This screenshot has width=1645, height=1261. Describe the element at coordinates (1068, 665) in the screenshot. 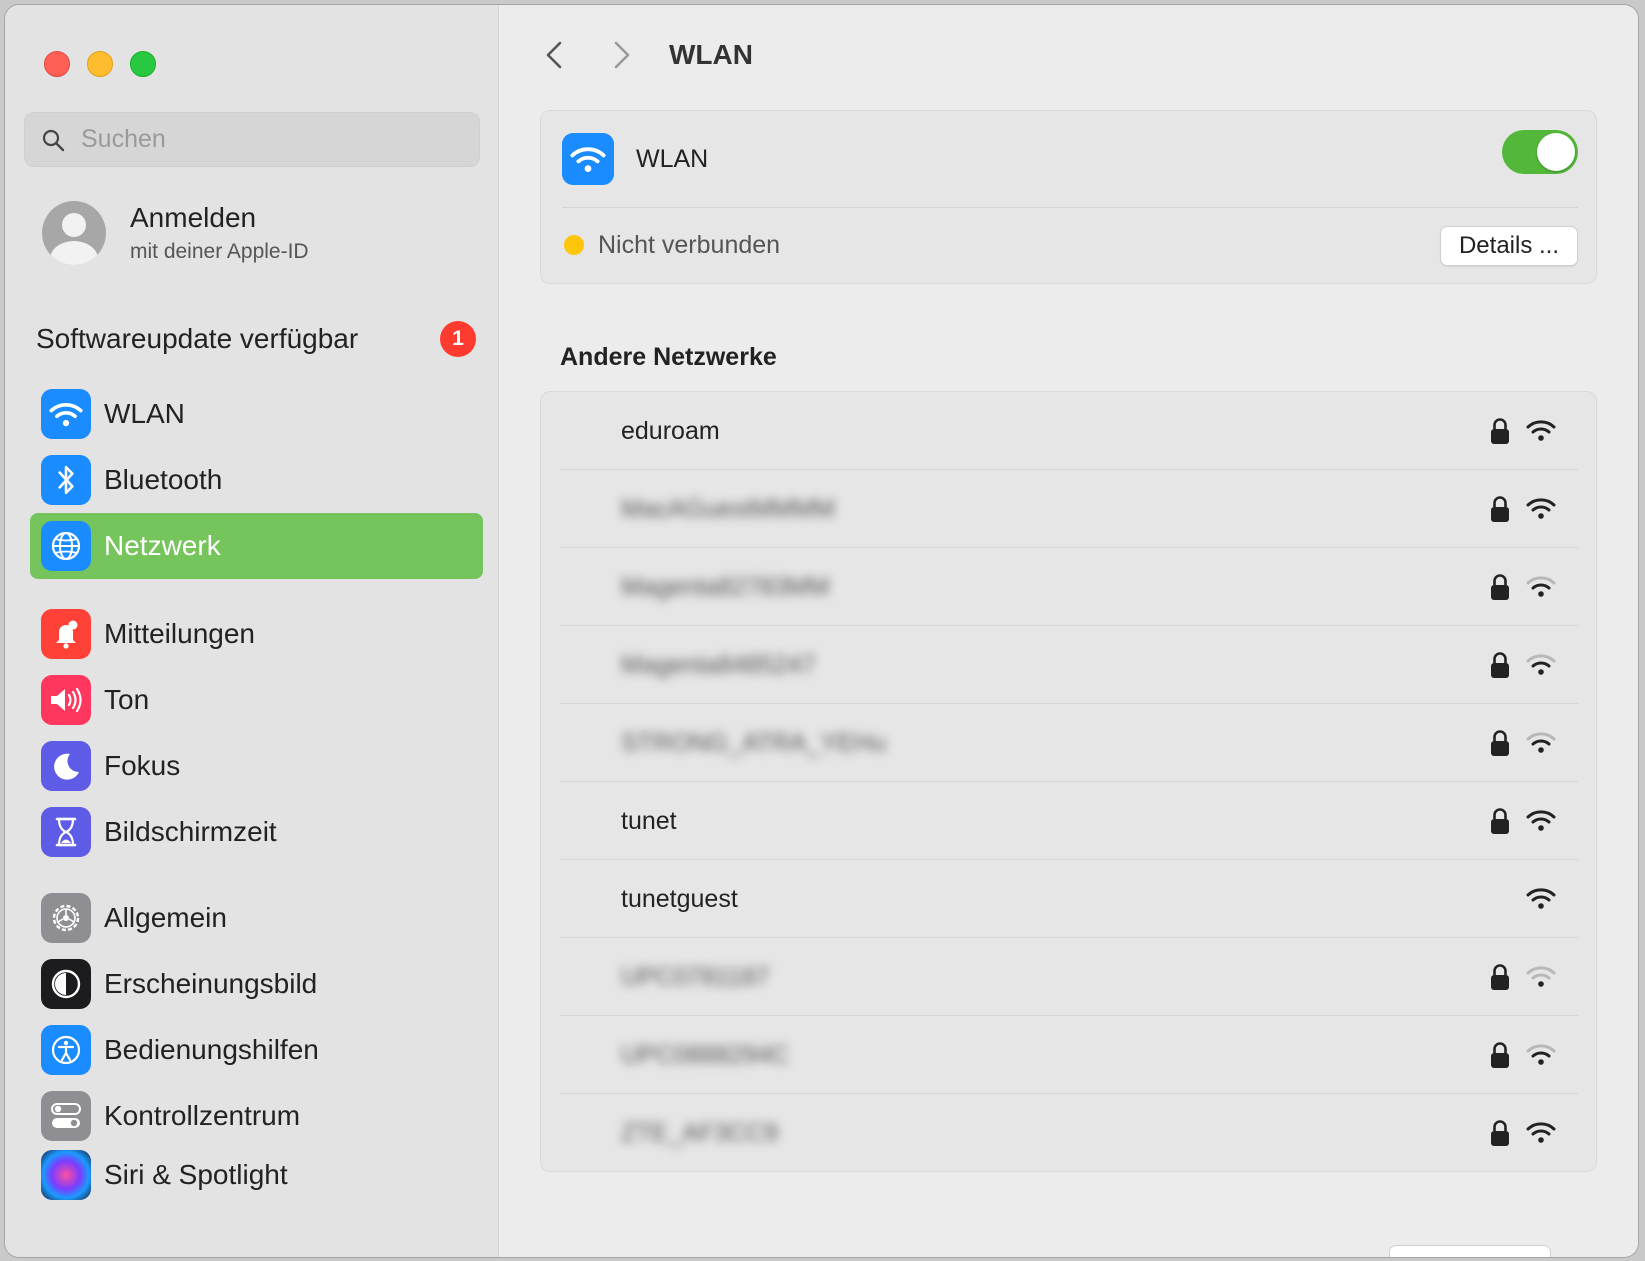

I see `network-row: Magenta8485247` at that location.